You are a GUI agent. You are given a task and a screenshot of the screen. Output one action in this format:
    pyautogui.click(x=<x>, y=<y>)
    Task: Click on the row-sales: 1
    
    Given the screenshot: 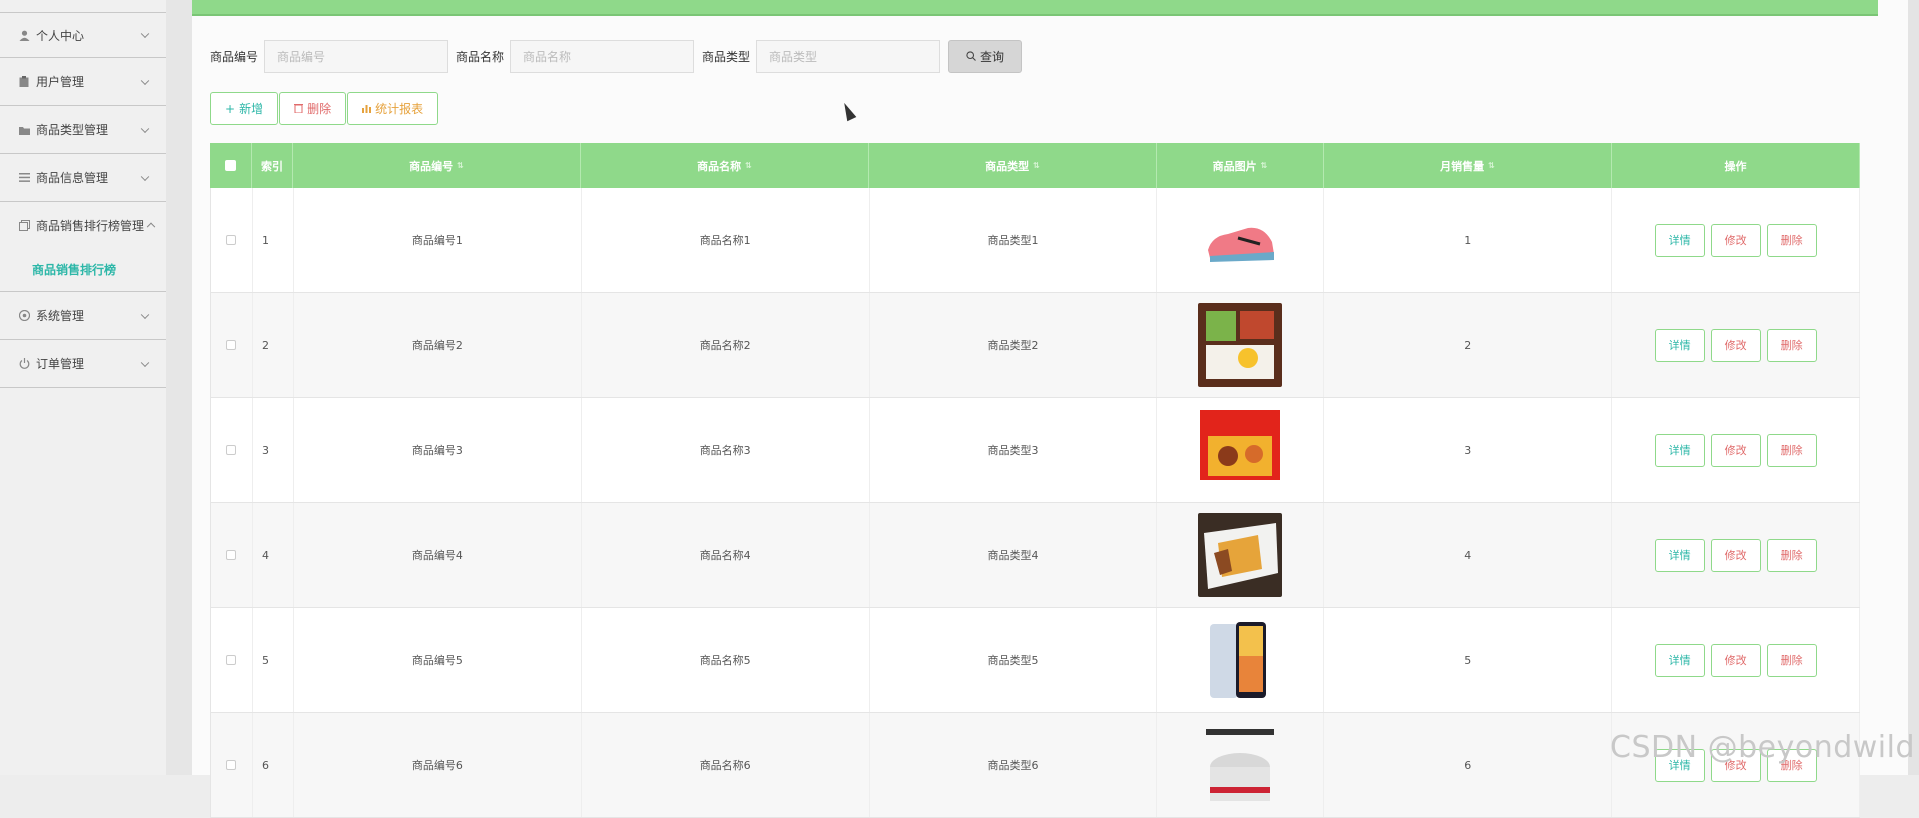 What is the action you would take?
    pyautogui.click(x=1468, y=240)
    